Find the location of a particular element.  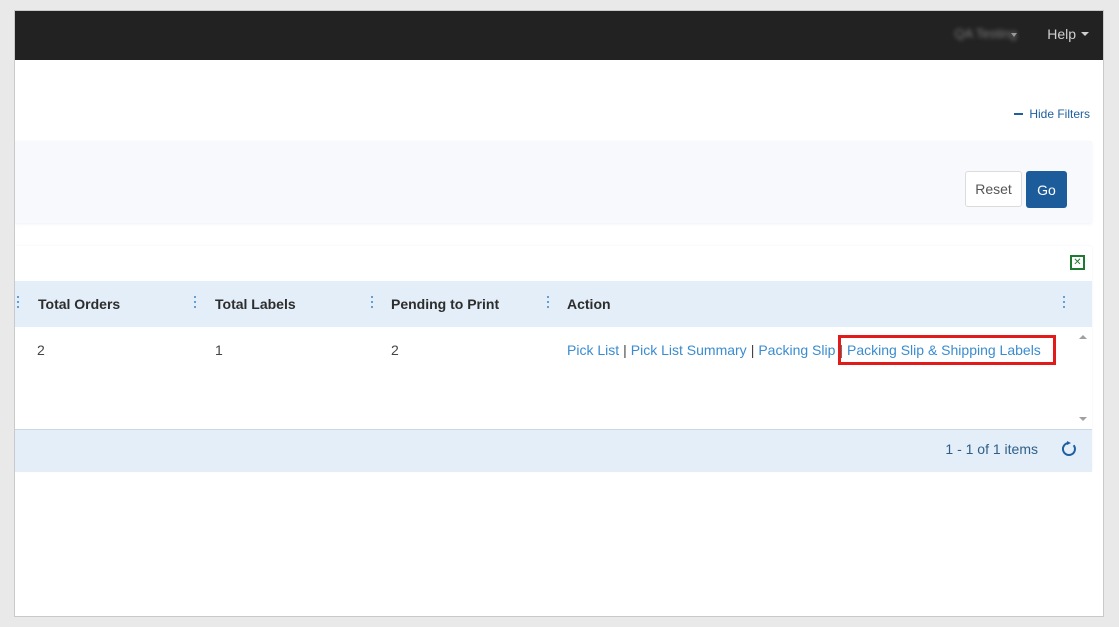

help-menu: Help is located at coordinates (1068, 34).